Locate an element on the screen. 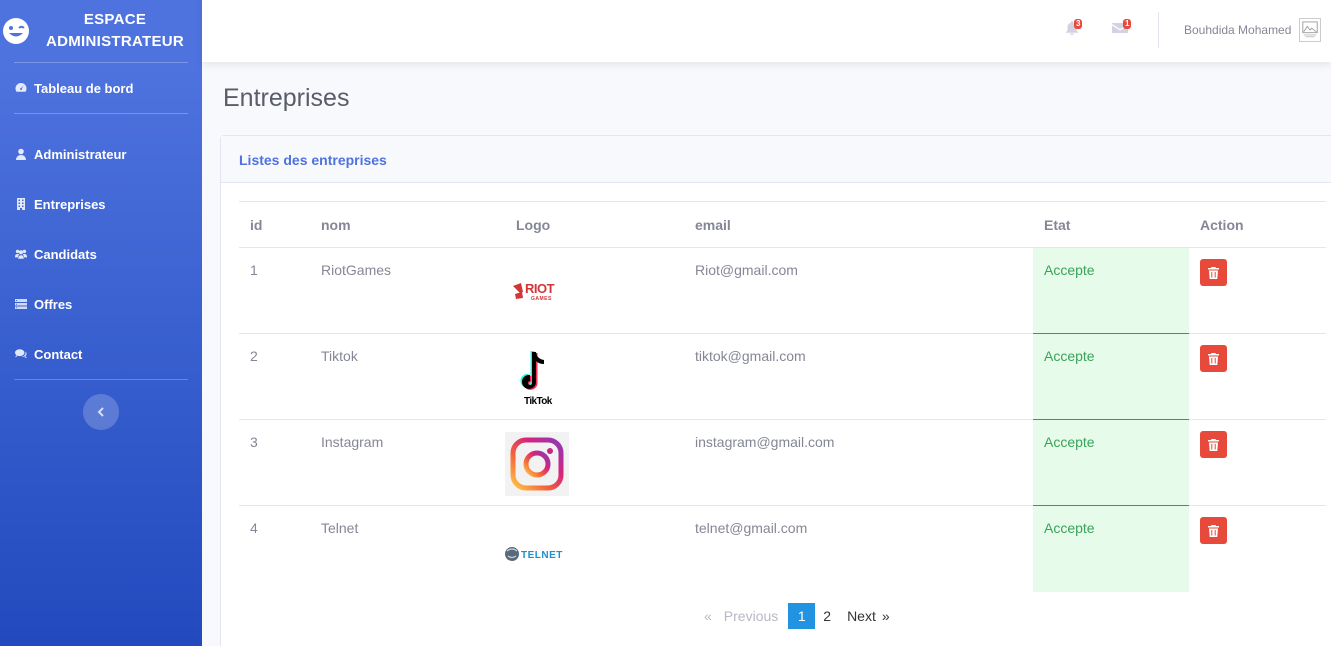  list-icon is located at coordinates (21, 304).